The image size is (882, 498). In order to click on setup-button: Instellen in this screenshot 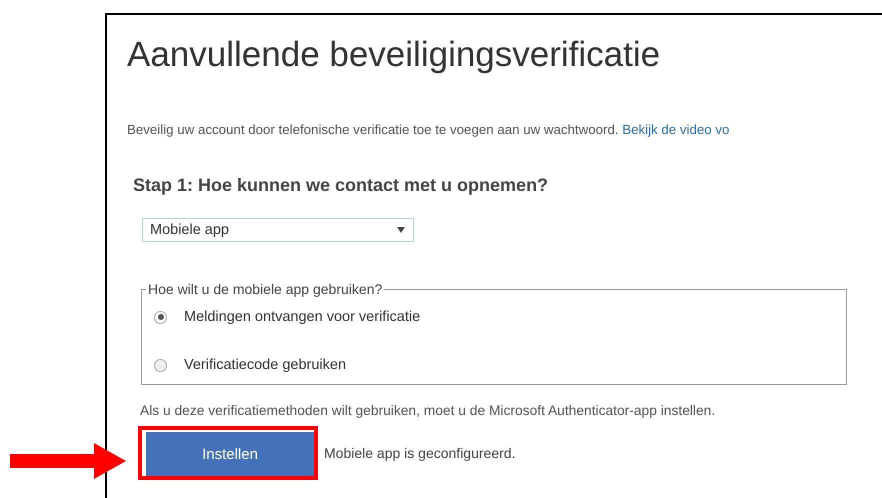, I will do `click(230, 454)`.